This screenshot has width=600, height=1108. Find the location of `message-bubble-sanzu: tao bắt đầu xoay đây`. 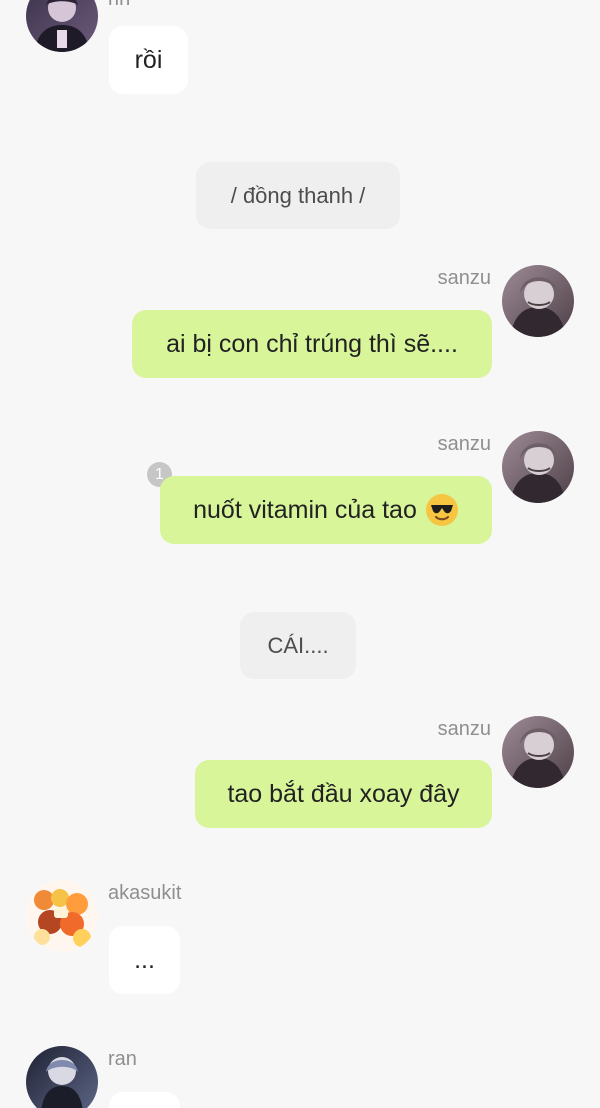

message-bubble-sanzu: tao bắt đầu xoay đây is located at coordinates (343, 794).